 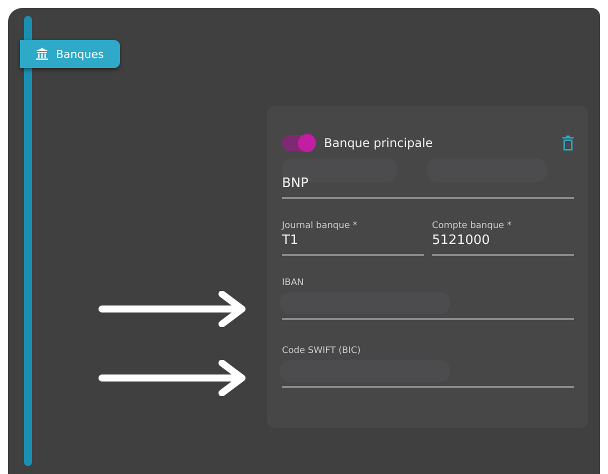 What do you see at coordinates (378, 143) in the screenshot?
I see `toggle-label: Banque principale` at bounding box center [378, 143].